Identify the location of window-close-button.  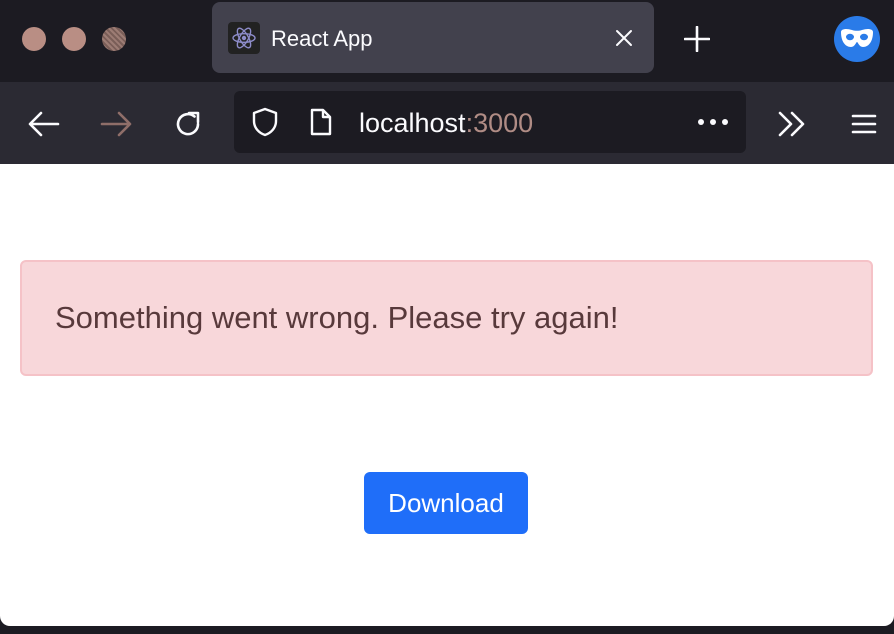
(34, 39).